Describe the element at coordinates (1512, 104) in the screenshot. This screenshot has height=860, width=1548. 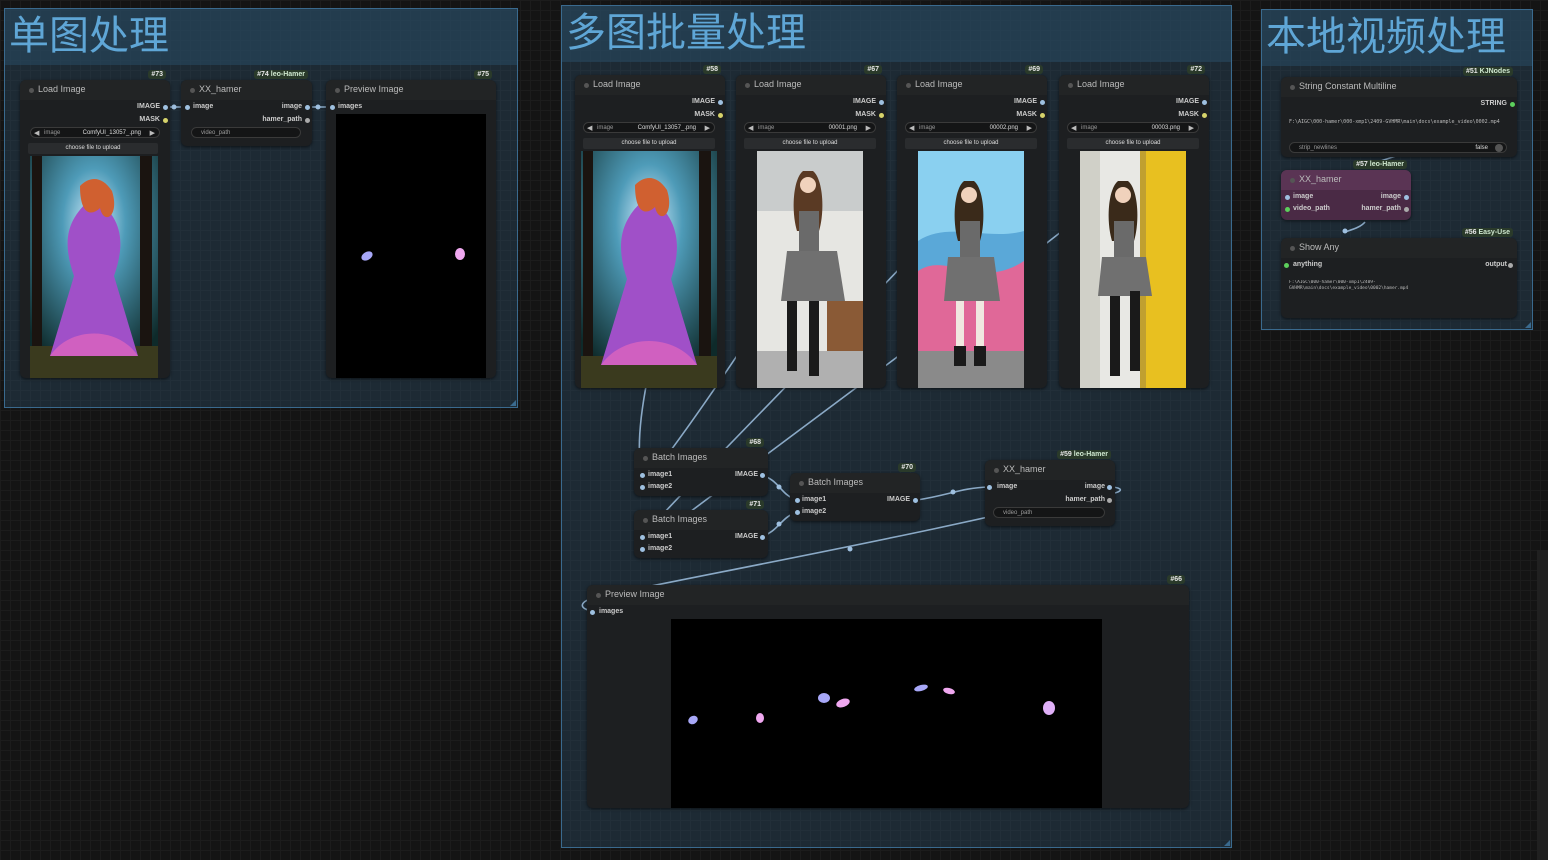
I see `output-pin-string` at that location.